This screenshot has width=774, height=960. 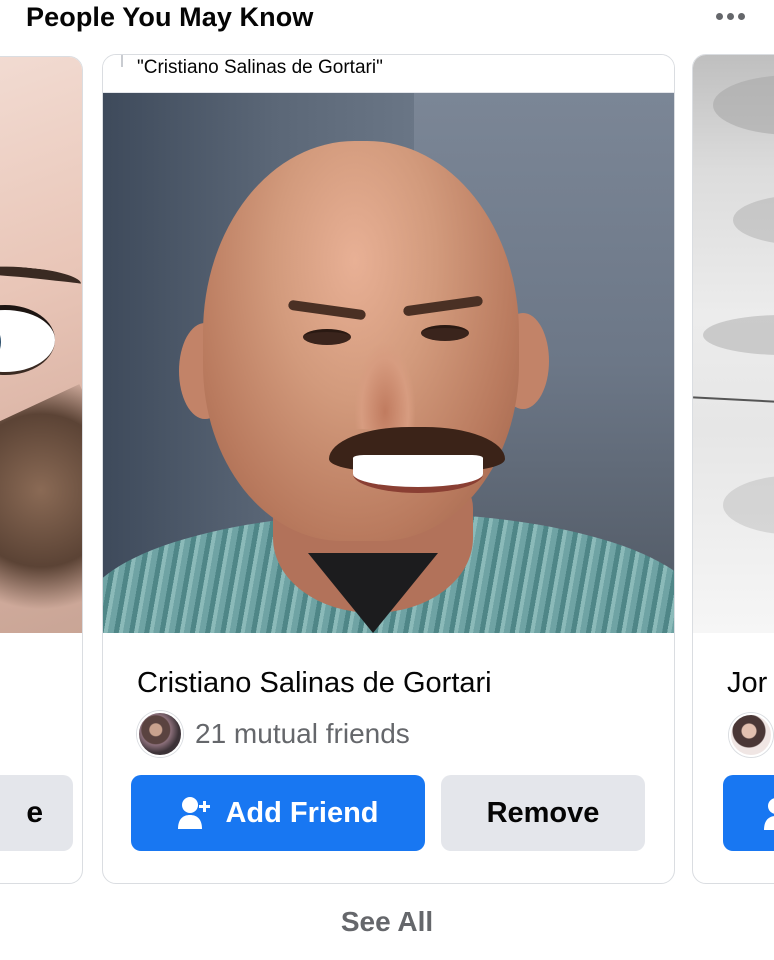 I want to click on profile-name: Cristiano Salinas de Gortari, so click(x=314, y=683).